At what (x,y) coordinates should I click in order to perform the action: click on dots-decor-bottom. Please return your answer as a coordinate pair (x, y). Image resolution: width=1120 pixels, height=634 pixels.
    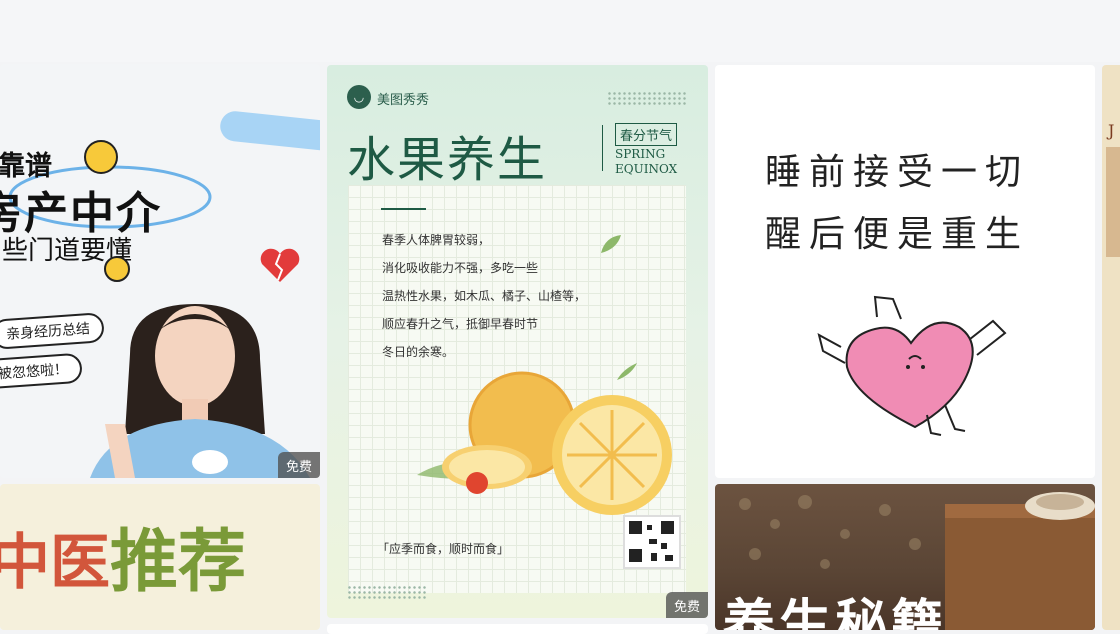
    Looking at the image, I should click on (387, 592).